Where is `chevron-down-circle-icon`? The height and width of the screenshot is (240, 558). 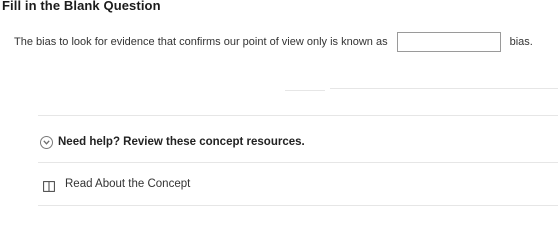
chevron-down-circle-icon is located at coordinates (46, 142).